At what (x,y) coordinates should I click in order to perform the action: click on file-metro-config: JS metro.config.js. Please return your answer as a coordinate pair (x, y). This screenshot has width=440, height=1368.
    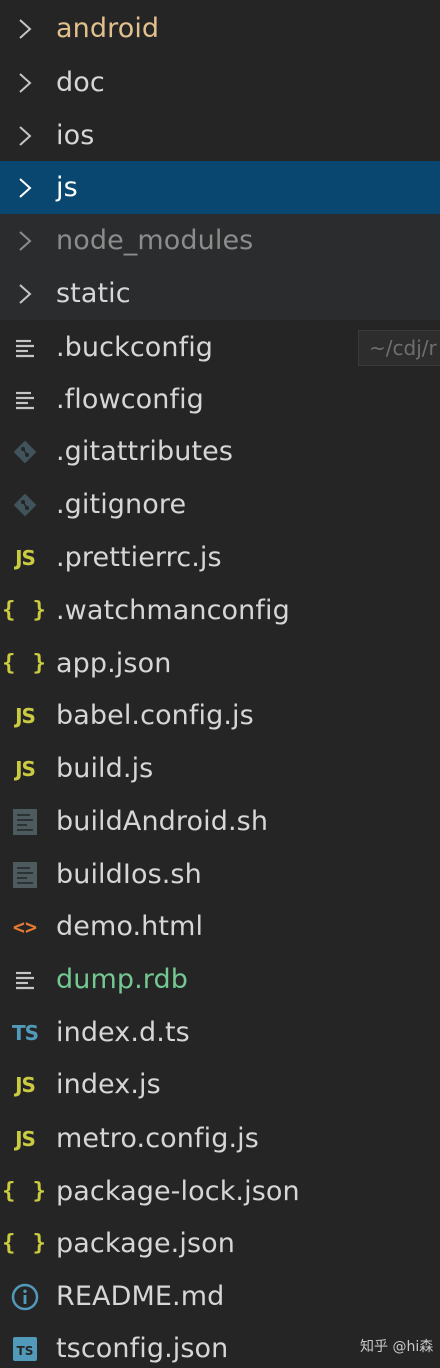
    Looking at the image, I should click on (220, 1138).